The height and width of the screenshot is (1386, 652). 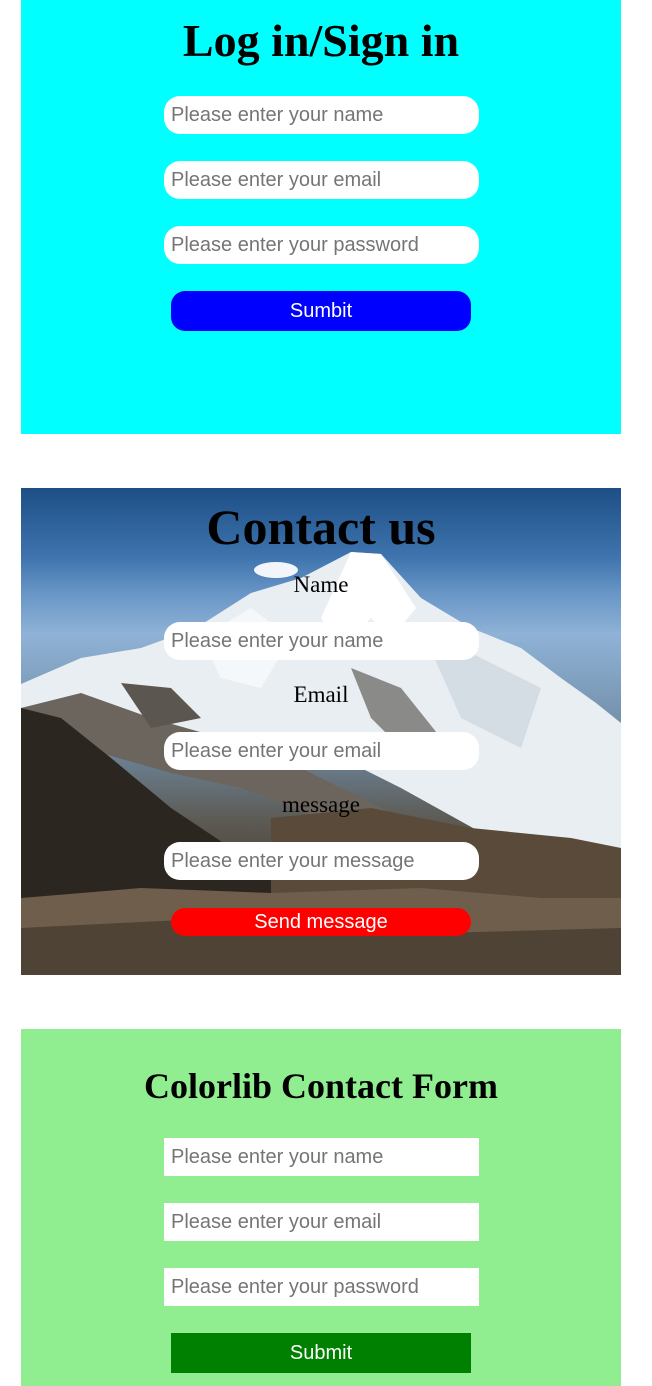 I want to click on contact-name-input, so click(x=321, y=641).